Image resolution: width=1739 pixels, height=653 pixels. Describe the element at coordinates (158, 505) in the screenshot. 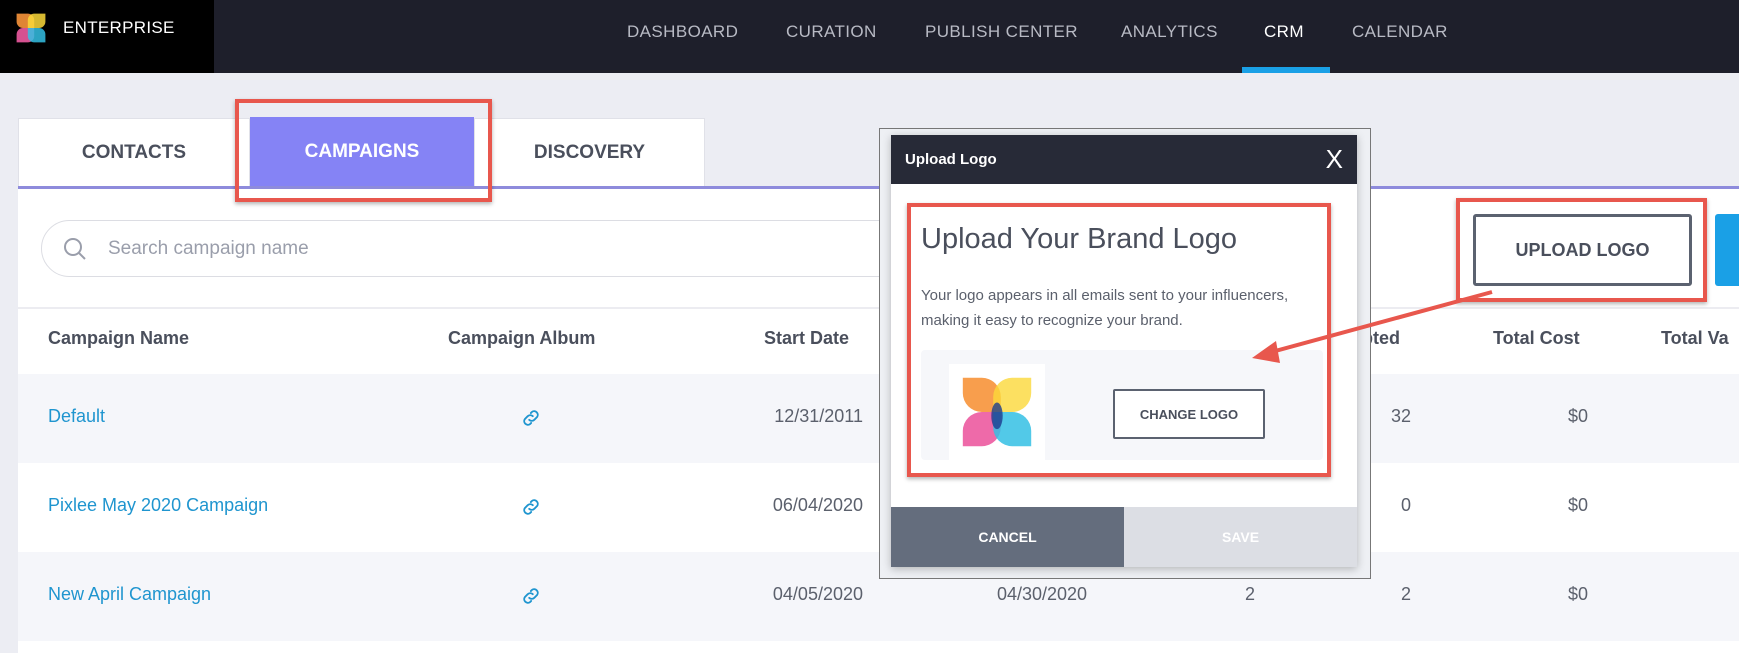

I see `campaign-name-link: Pixlee May 2020 Campaign` at that location.